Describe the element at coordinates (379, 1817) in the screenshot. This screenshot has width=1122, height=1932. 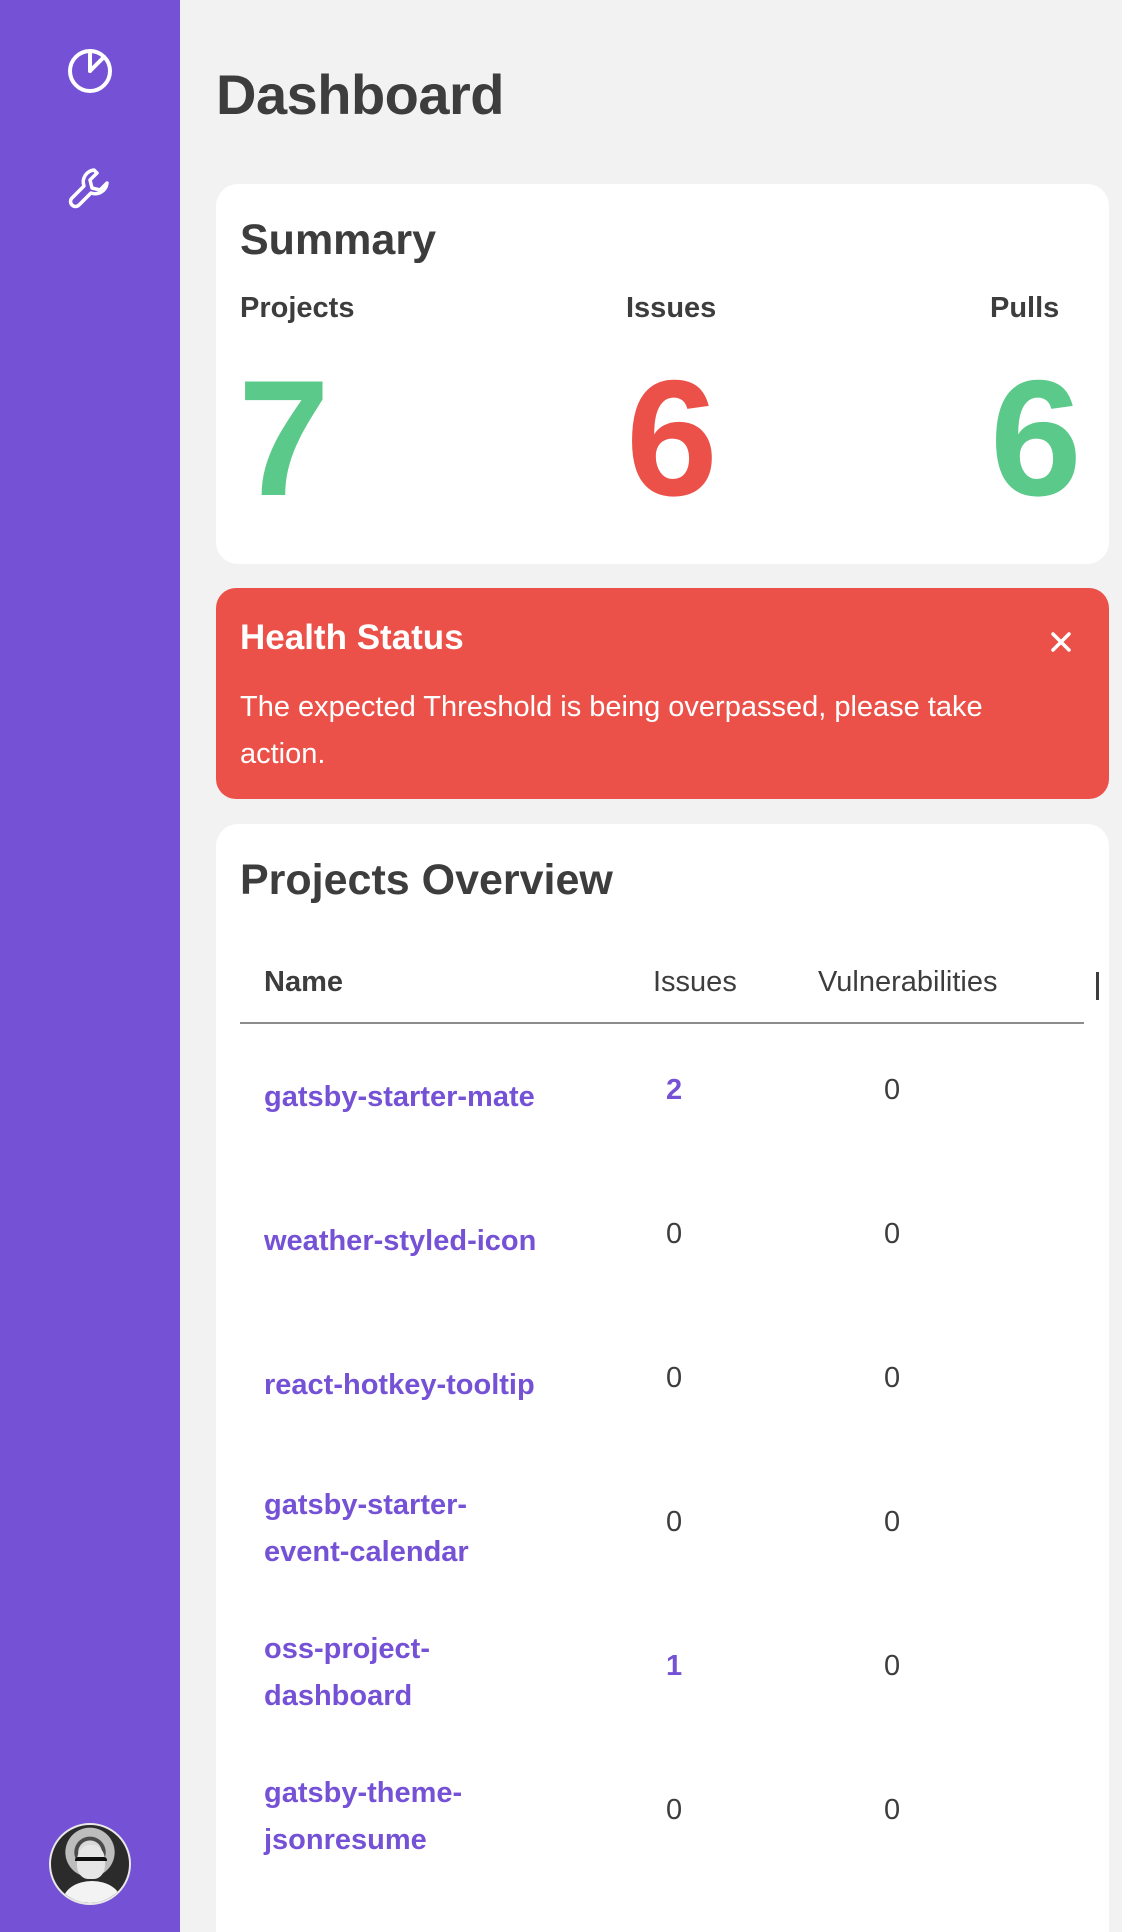
I see `project-name-link: gatsby-theme-jsonresume` at that location.